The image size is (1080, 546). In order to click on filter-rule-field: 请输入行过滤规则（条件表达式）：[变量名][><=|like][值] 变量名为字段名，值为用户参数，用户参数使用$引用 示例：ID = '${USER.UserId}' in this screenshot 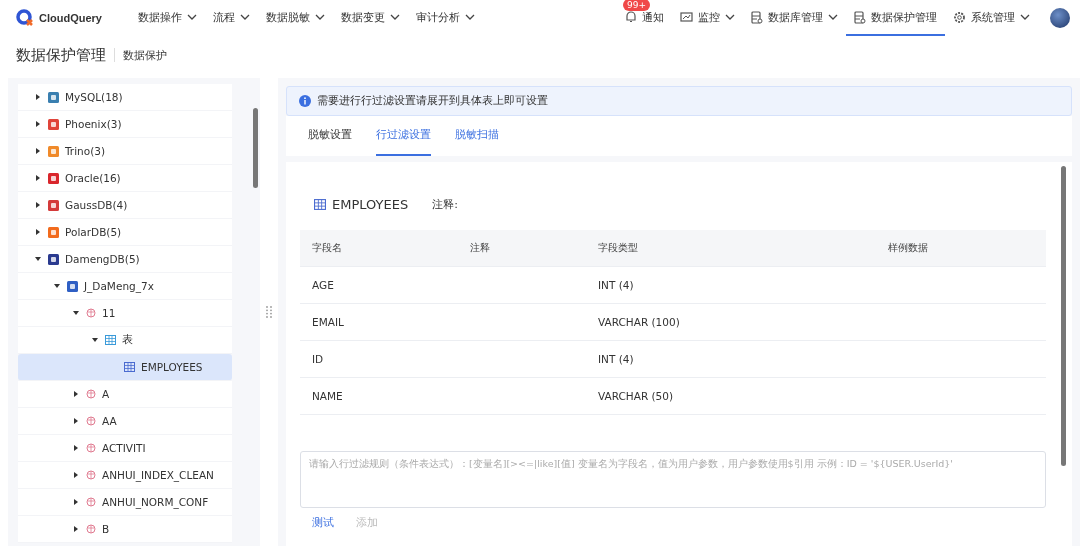, I will do `click(673, 479)`.